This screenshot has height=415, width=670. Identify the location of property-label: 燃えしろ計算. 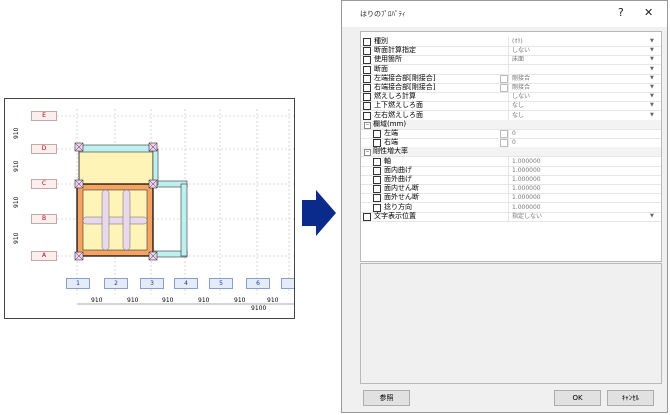
(395, 96).